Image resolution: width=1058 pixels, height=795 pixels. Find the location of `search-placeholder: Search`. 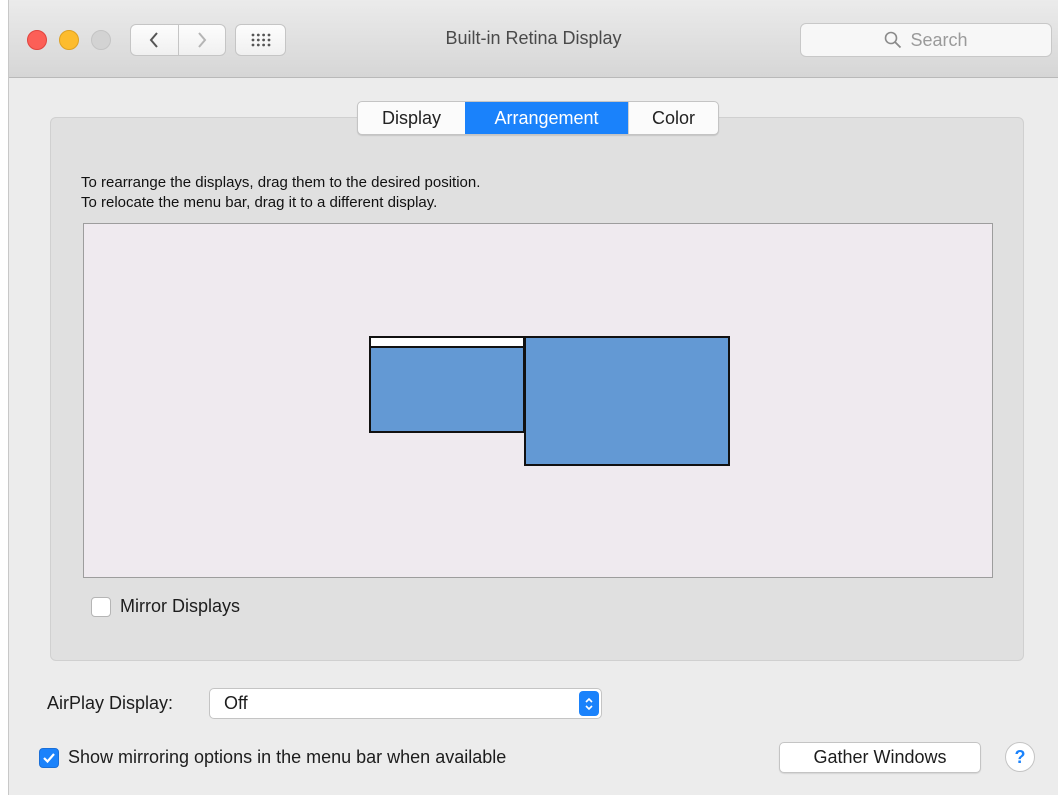

search-placeholder: Search is located at coordinates (939, 39).